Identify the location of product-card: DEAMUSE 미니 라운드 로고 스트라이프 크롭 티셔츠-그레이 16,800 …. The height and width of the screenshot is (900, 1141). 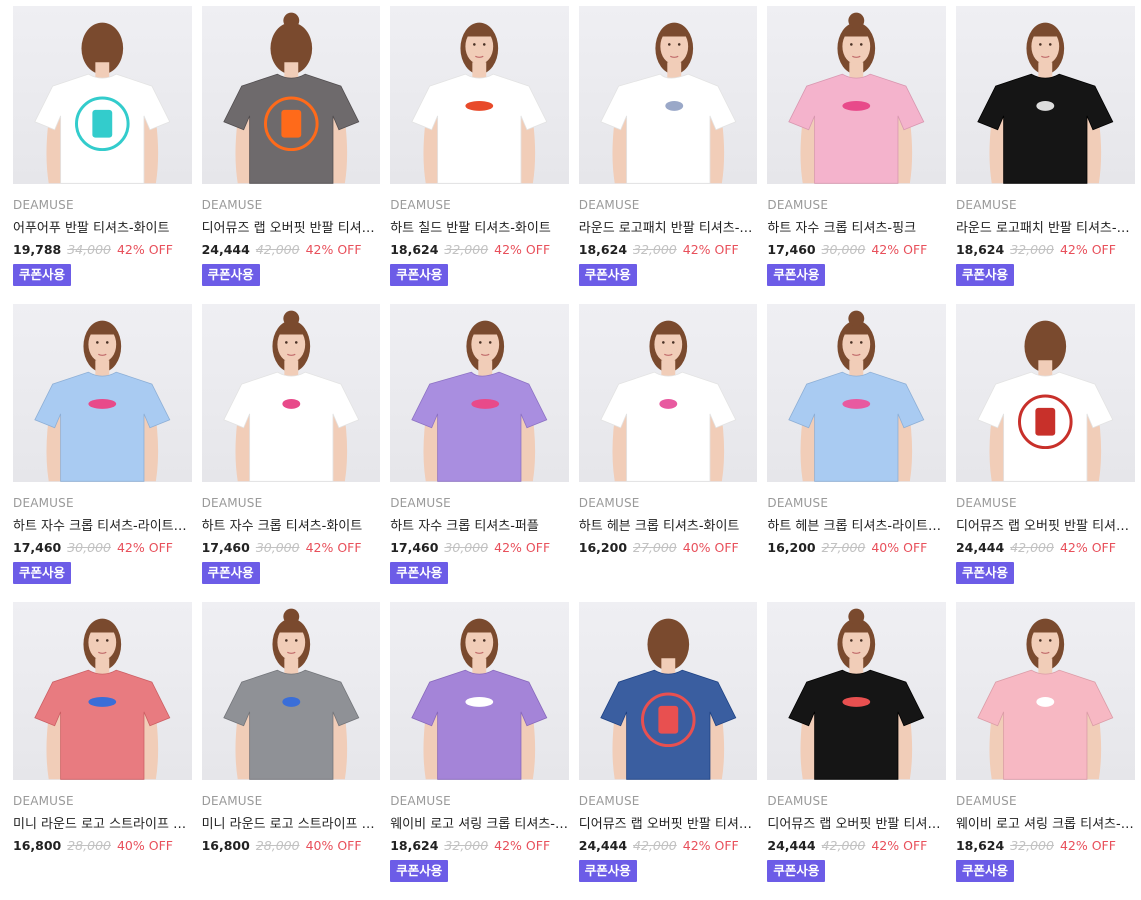
(291, 751).